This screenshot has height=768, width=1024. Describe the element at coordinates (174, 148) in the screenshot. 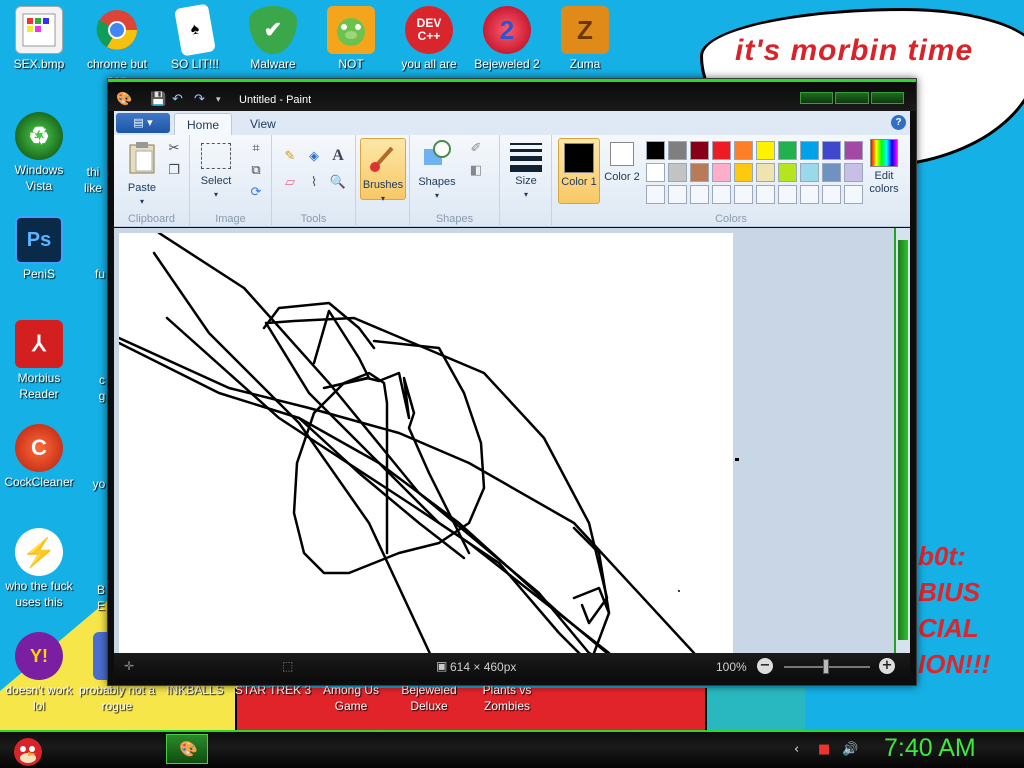

I see `cut-icon: ✂` at that location.